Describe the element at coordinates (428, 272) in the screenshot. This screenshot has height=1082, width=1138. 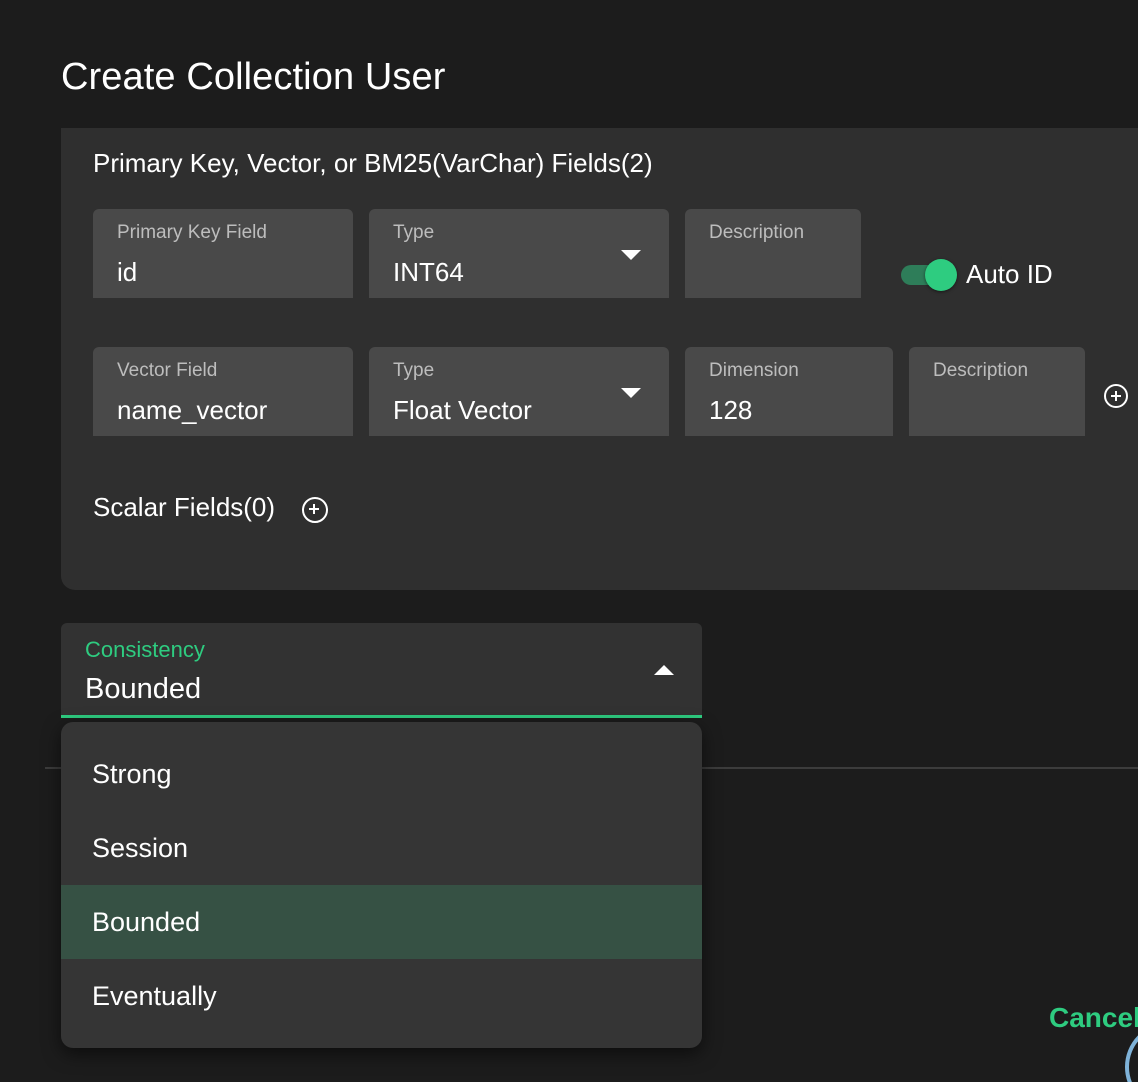
I see `primary-key-type-value: INT64` at that location.